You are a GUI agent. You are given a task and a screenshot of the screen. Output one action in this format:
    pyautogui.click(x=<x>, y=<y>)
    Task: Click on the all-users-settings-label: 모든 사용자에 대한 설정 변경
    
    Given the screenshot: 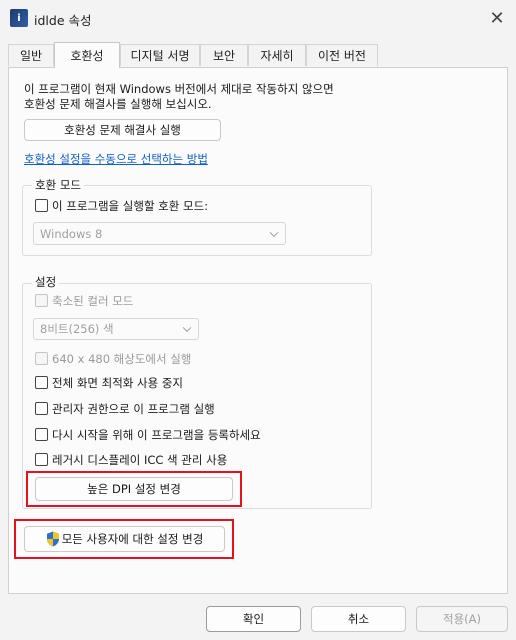 What is the action you would take?
    pyautogui.click(x=132, y=539)
    